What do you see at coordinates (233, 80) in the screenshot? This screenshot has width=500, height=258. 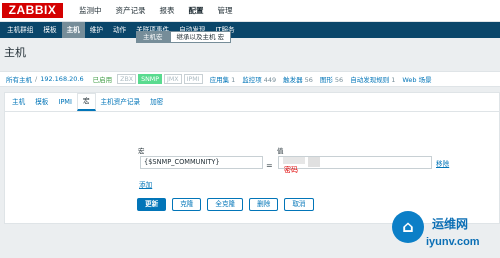 I see `stat-applications-count: 1` at bounding box center [233, 80].